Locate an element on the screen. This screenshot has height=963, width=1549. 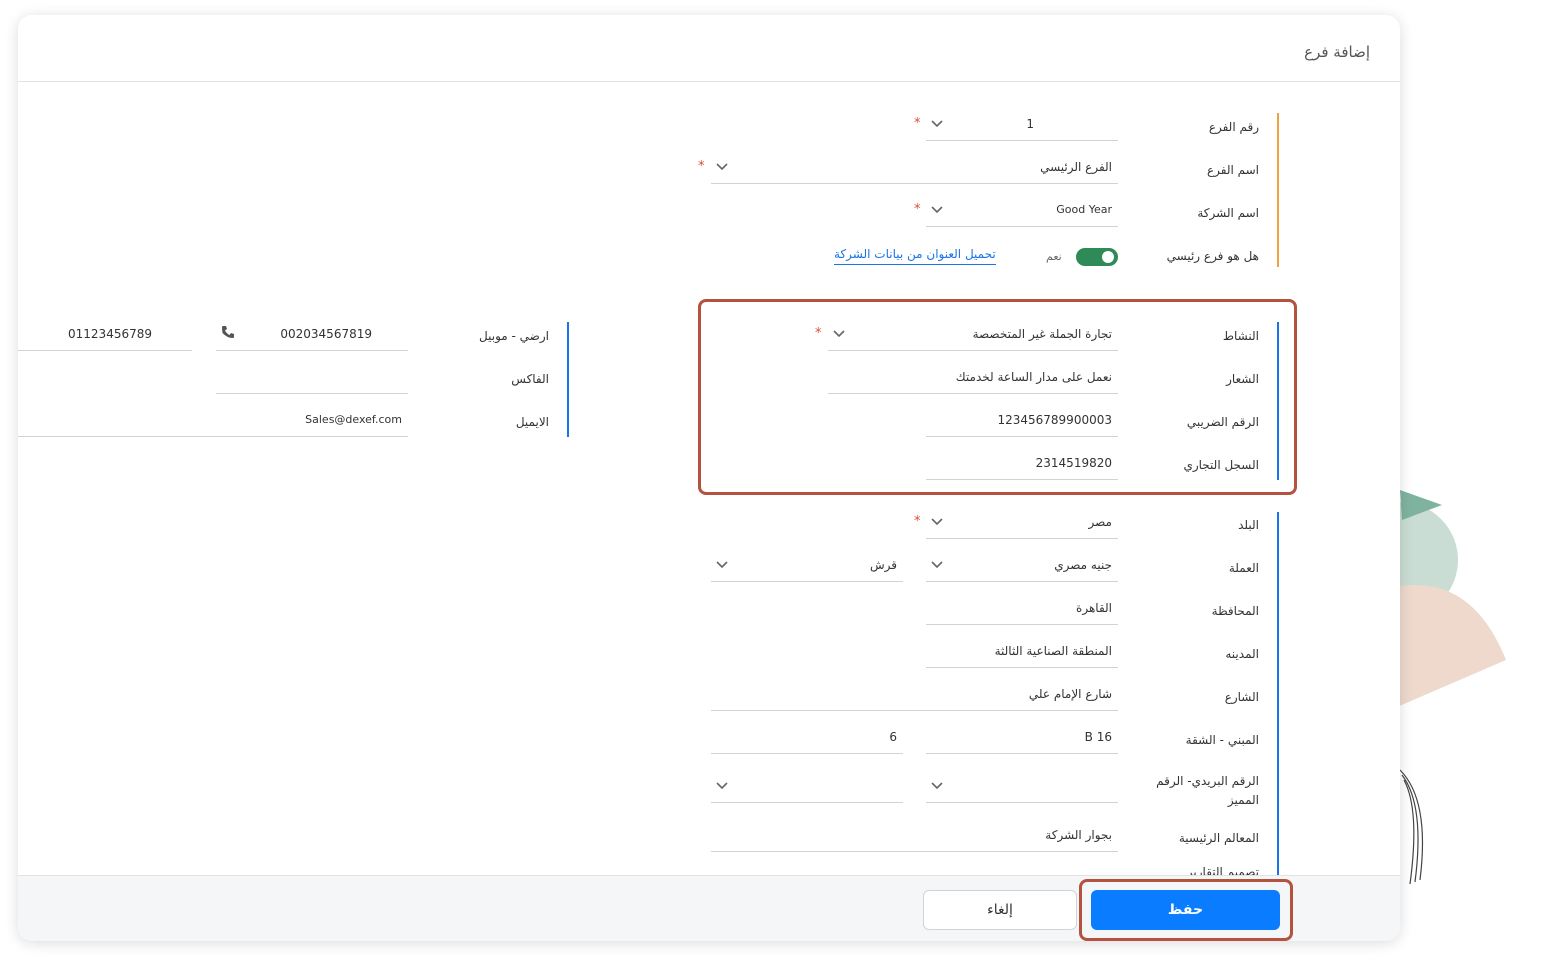
landmarks-input: بجوار الشركة is located at coordinates (914, 837).